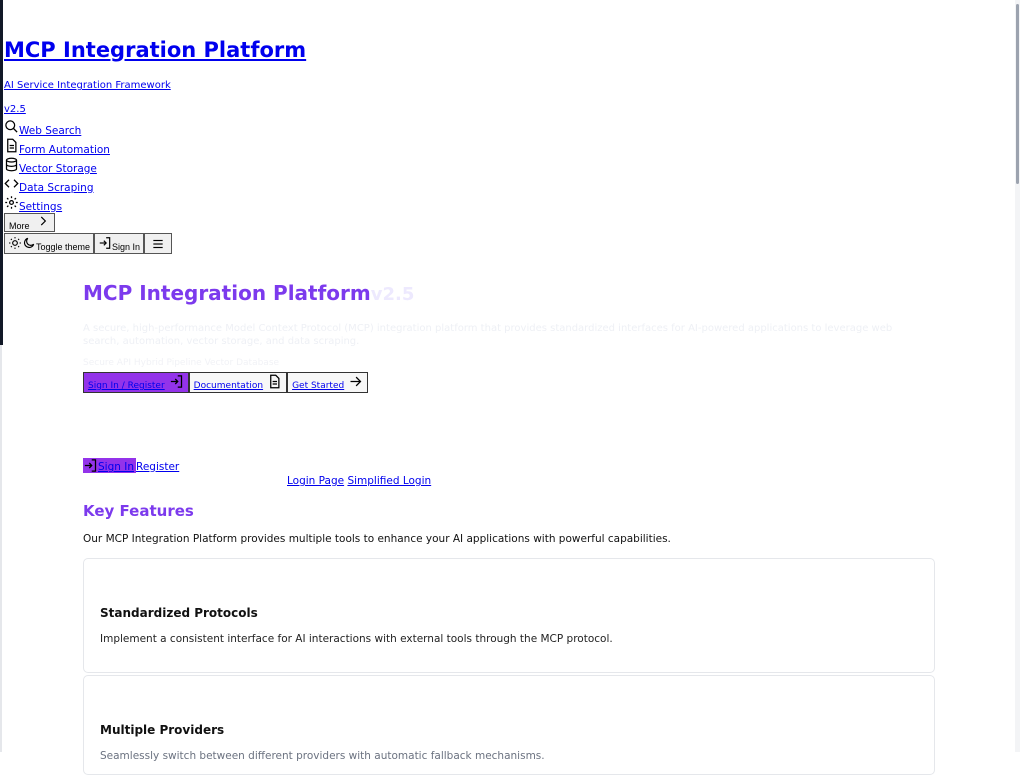 This screenshot has width=1020, height=775. I want to click on sidebar-item-label: Settings, so click(40, 207).